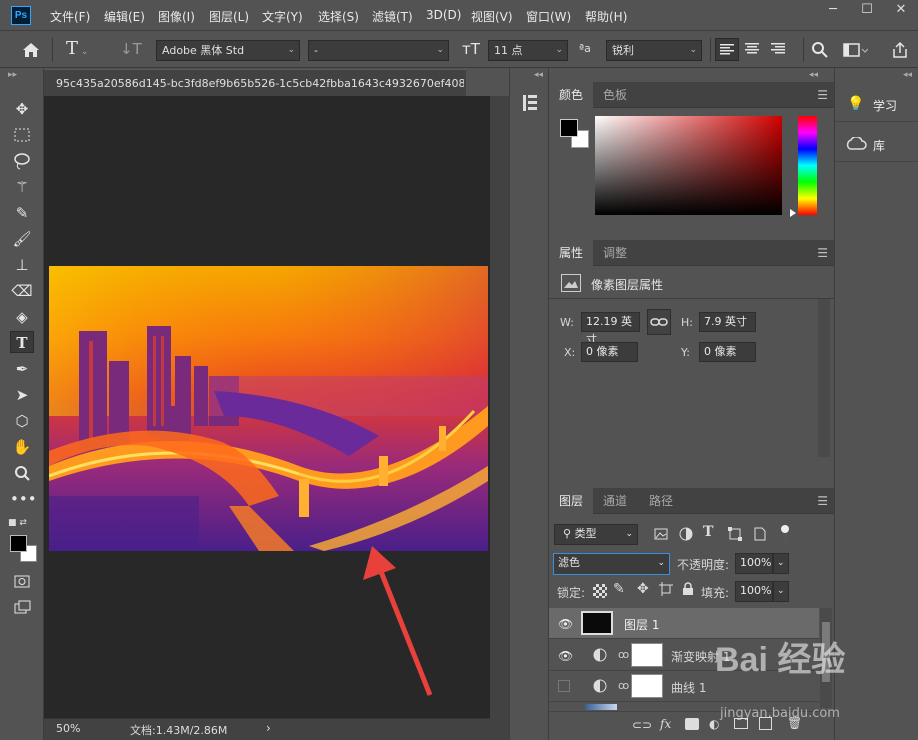 This screenshot has height=740, width=918. Describe the element at coordinates (378, 50) in the screenshot. I see `font-style-select: - ⌄` at that location.